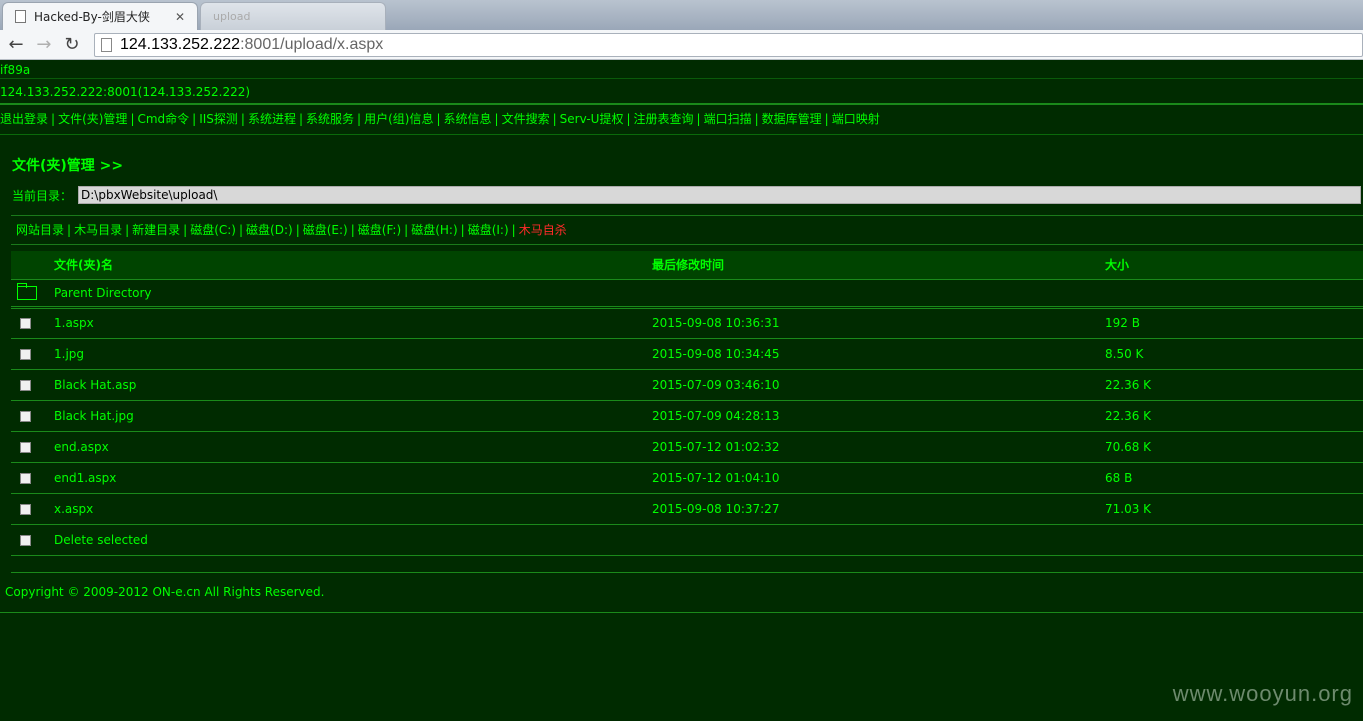 This screenshot has width=1363, height=721. Describe the element at coordinates (213, 230) in the screenshot. I see `link-drive-c: 磁盘(C:)` at that location.